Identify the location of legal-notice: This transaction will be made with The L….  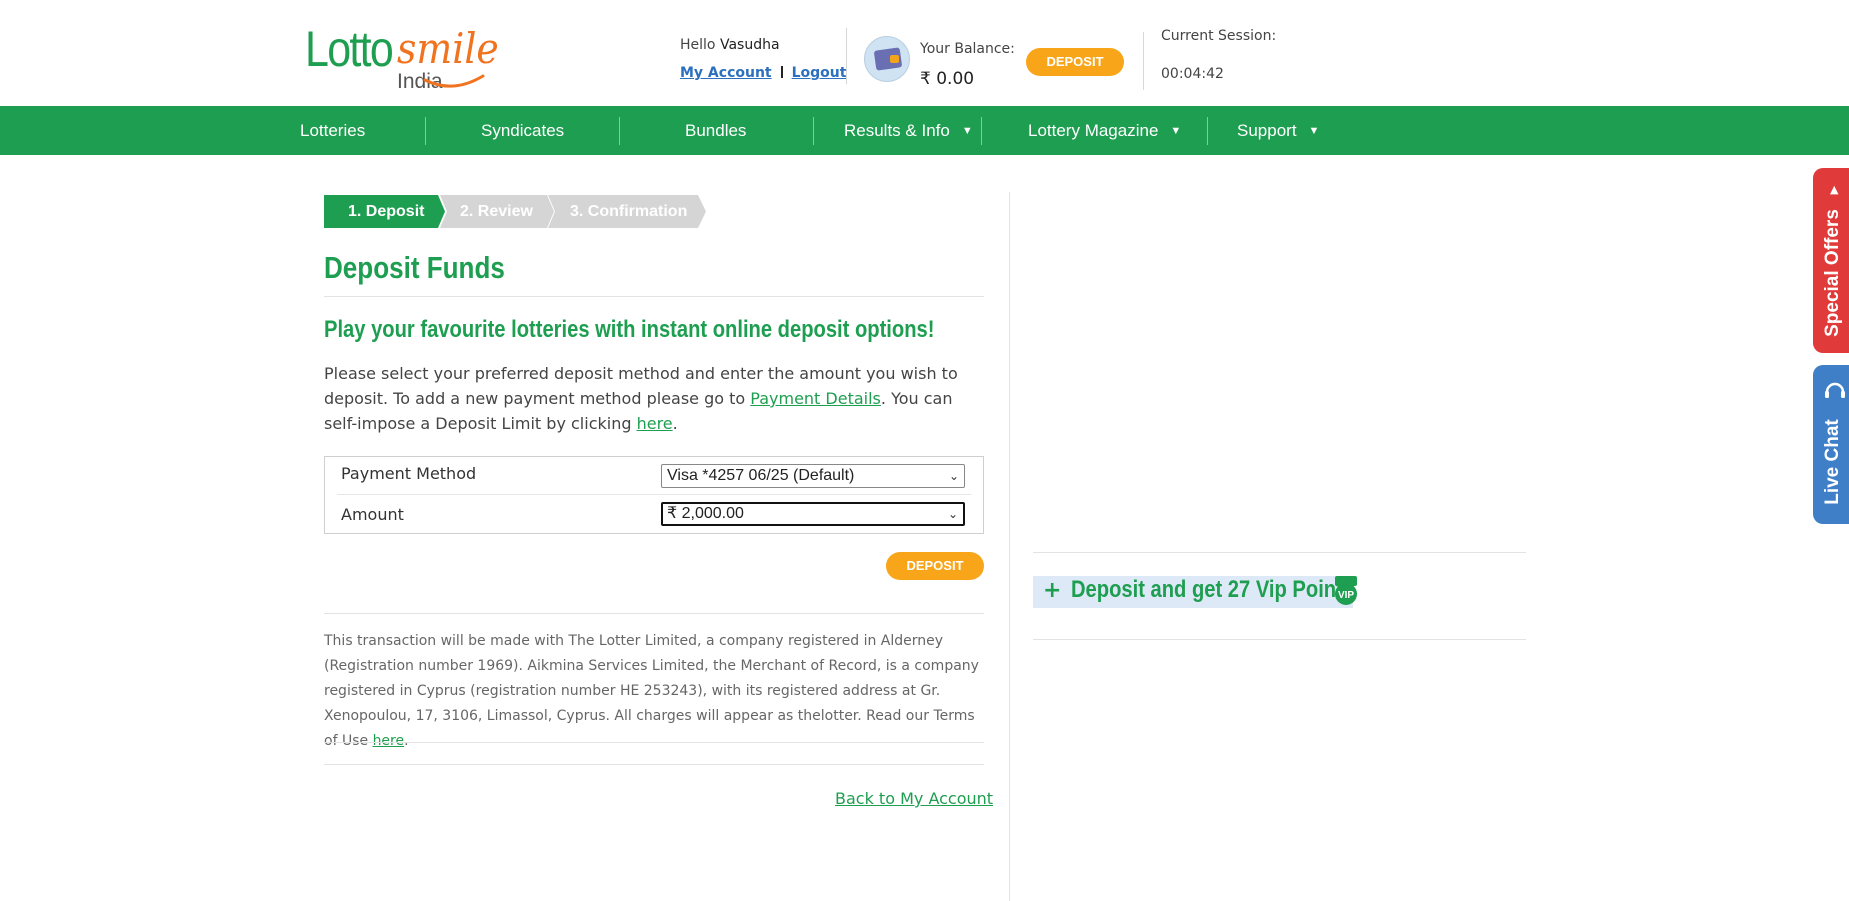
(654, 691).